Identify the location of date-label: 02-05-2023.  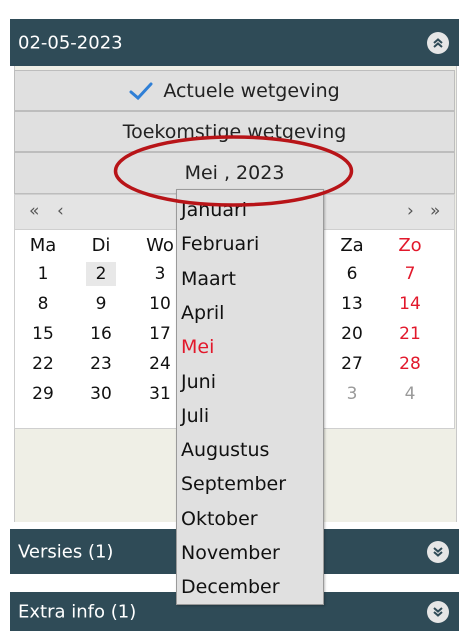
(70, 42).